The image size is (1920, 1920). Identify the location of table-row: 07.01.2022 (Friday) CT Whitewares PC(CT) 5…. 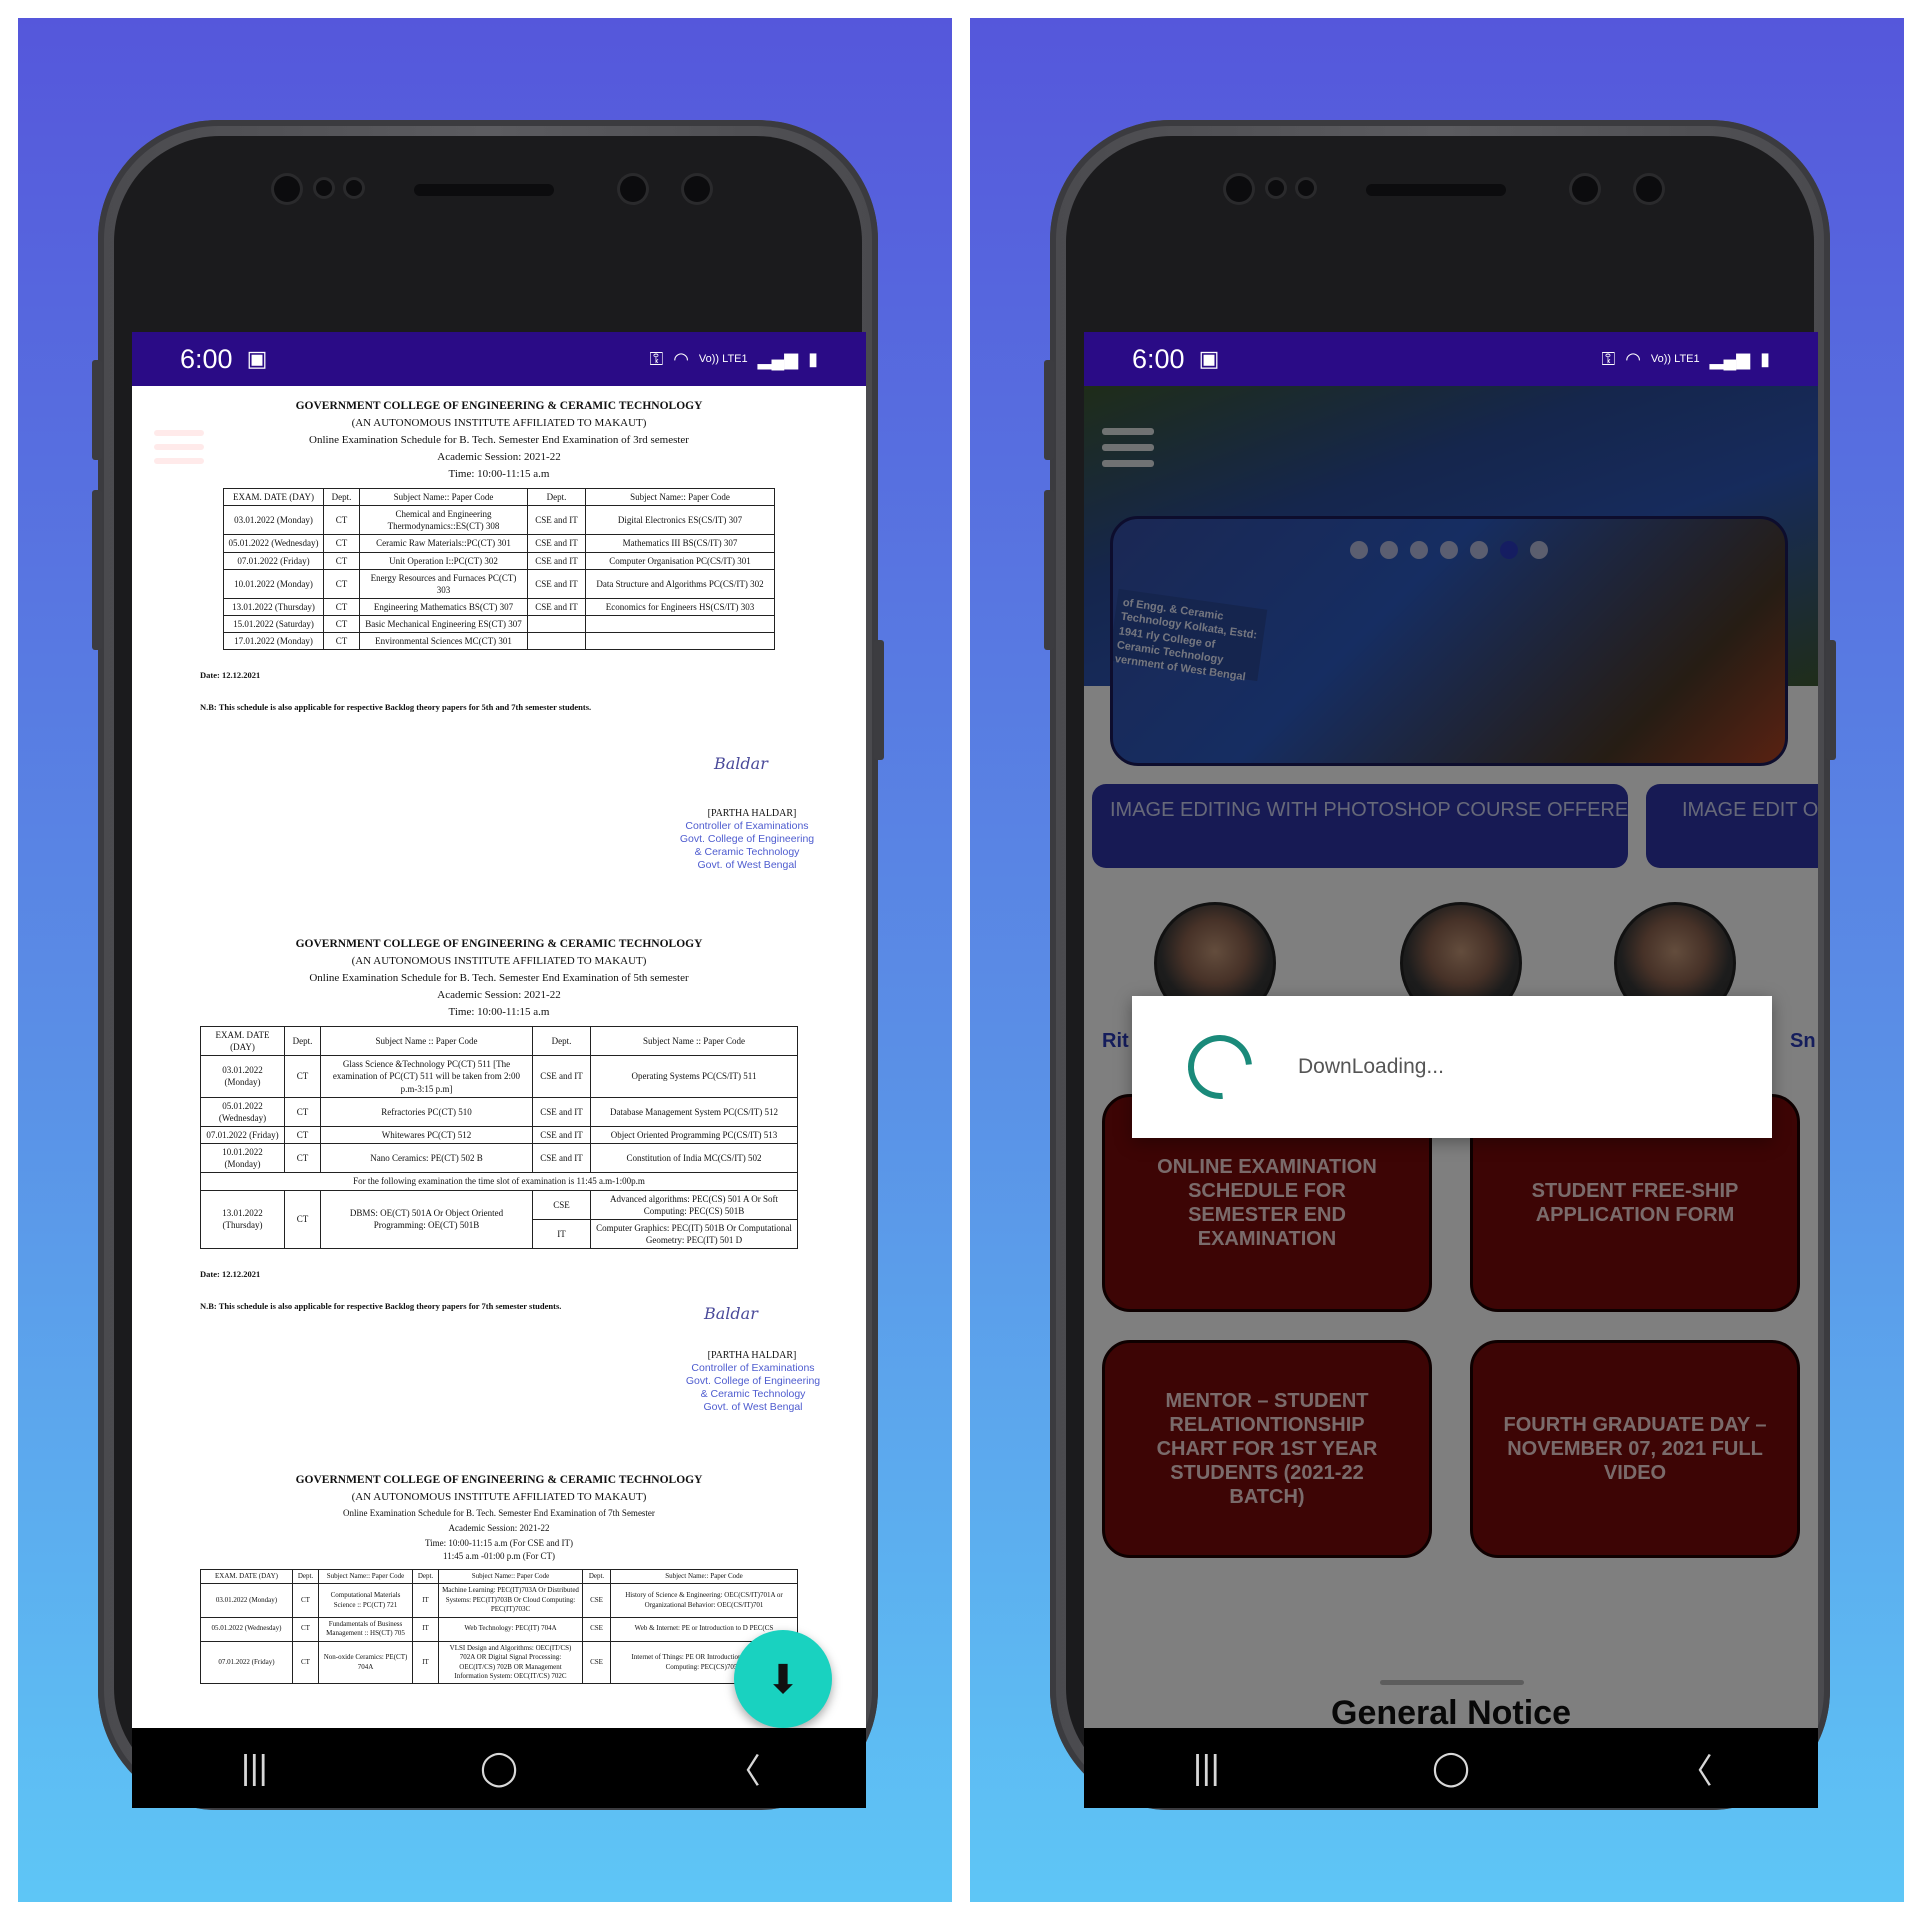
(499, 1135).